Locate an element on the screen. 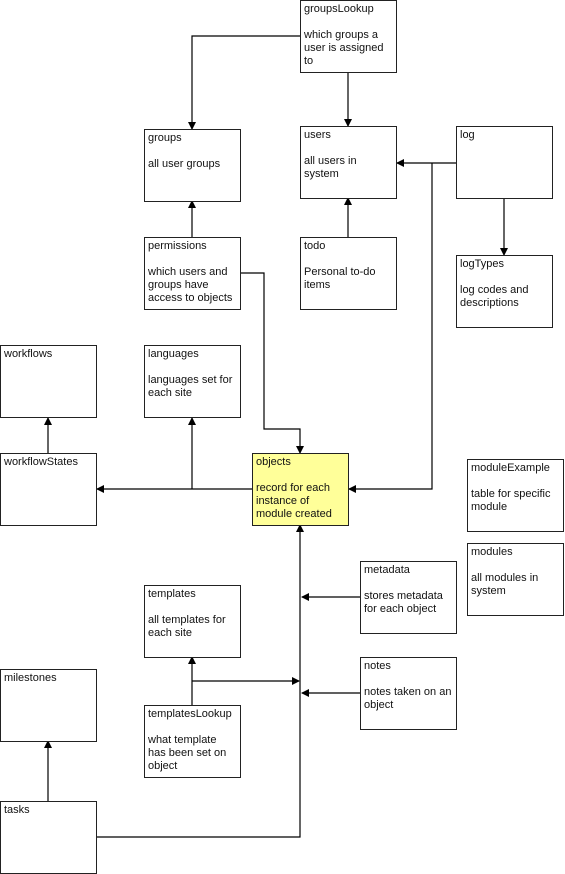 This screenshot has height=874, width=565. table-metadata: metadata stores metadata for each object is located at coordinates (408, 597).